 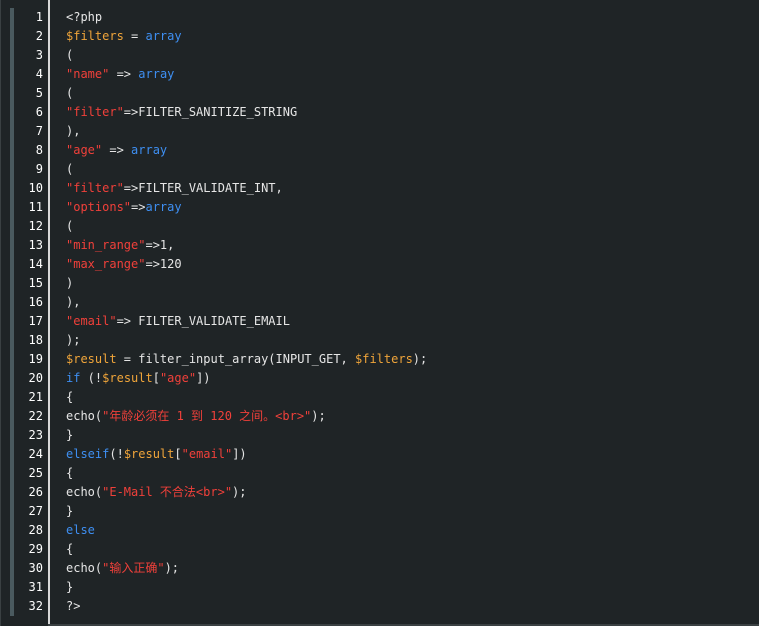 What do you see at coordinates (106, 245) in the screenshot?
I see `code-token: "min_range"` at bounding box center [106, 245].